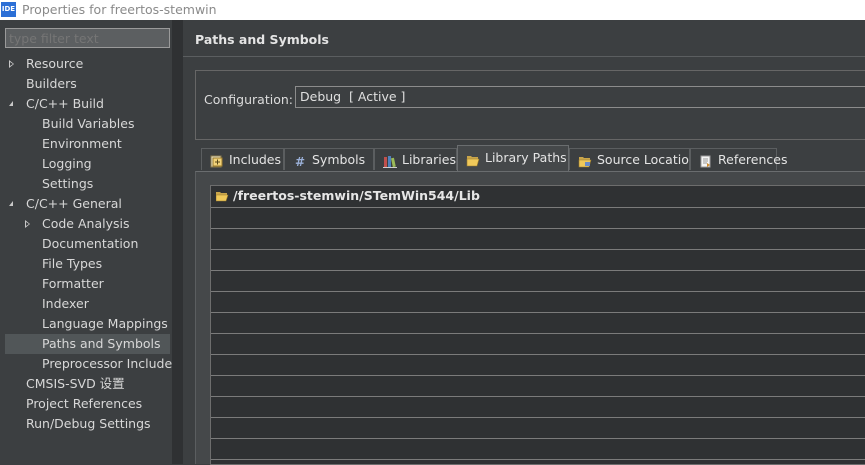 Image resolution: width=865 pixels, height=465 pixels. Describe the element at coordinates (217, 160) in the screenshot. I see `includes-icon` at that location.